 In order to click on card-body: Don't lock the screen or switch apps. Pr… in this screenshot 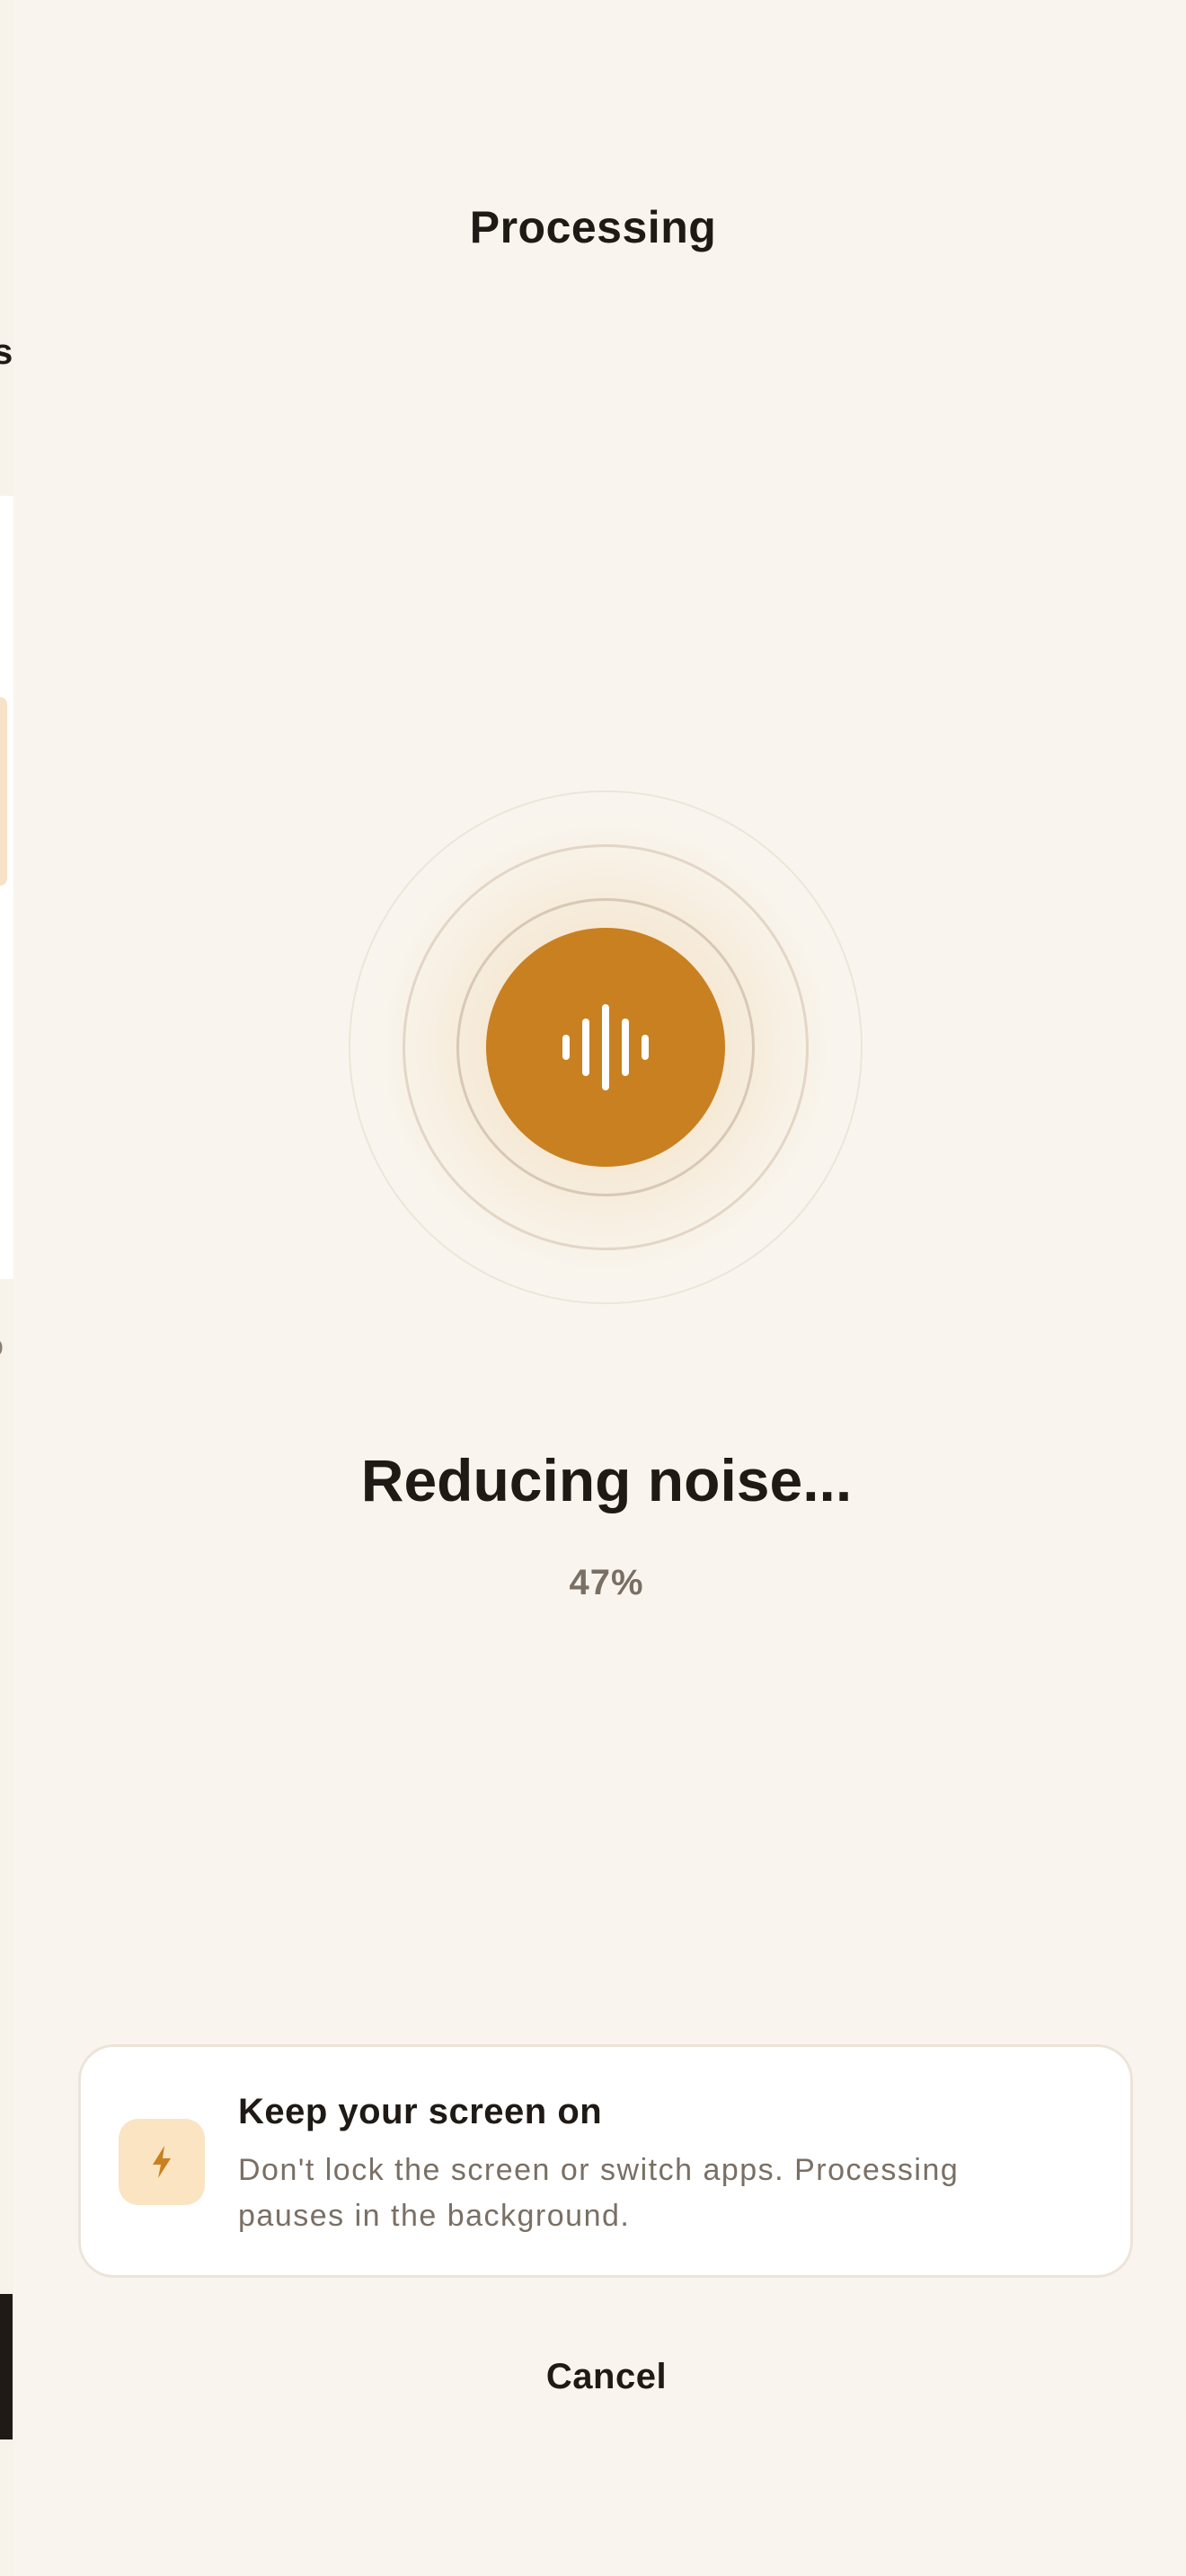, I will do `click(599, 2193)`.